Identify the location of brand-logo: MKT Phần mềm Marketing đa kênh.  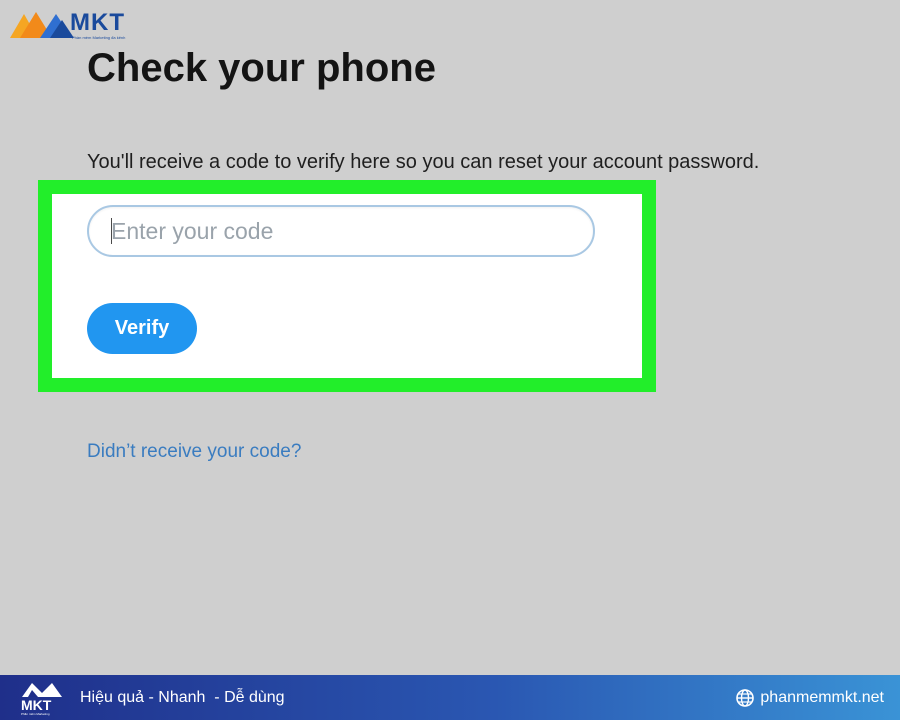
(75, 25).